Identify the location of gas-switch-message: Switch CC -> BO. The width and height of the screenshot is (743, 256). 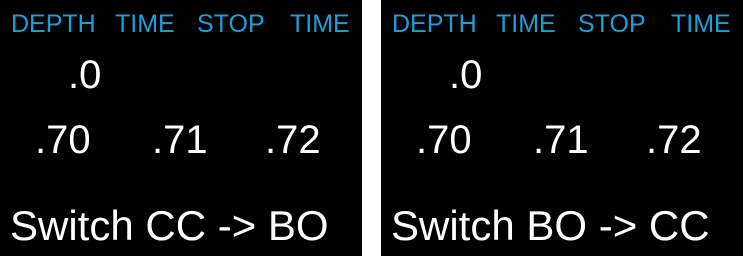
(169, 225).